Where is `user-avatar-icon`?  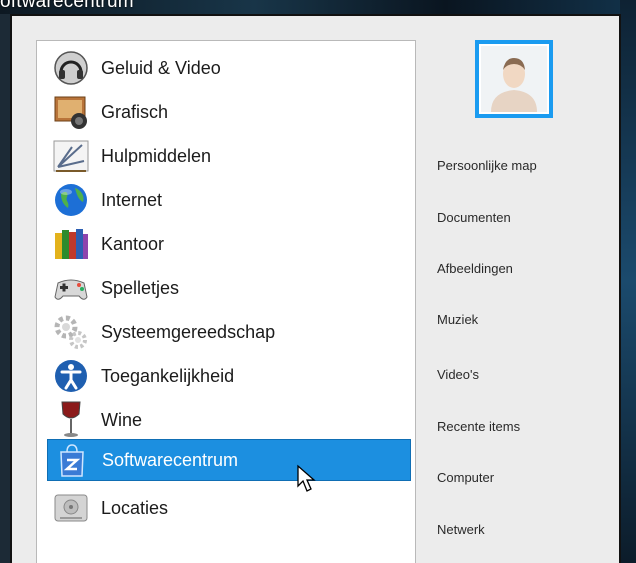
user-avatar-icon is located at coordinates (514, 79).